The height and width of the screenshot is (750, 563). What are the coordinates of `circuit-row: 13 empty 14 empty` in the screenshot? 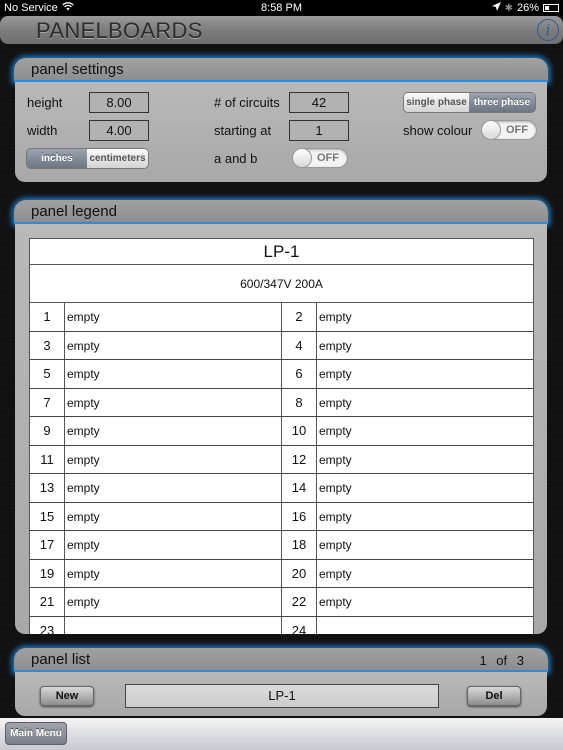 It's located at (281, 488).